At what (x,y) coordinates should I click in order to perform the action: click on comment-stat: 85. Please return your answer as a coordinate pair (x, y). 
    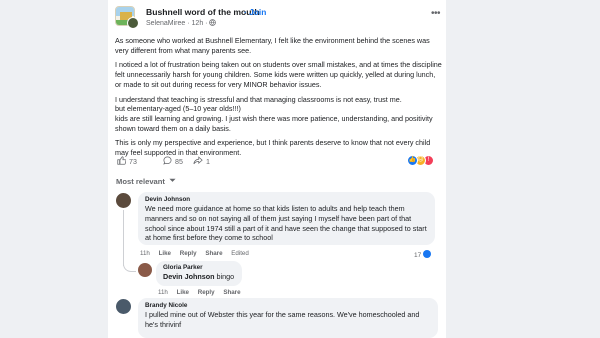
    Looking at the image, I should click on (173, 161).